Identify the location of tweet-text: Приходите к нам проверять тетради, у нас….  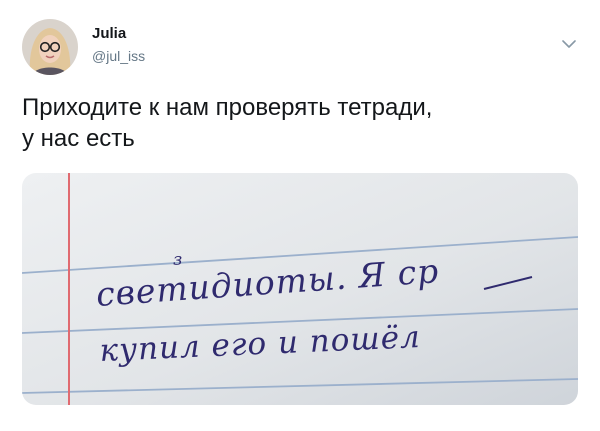
(297, 123).